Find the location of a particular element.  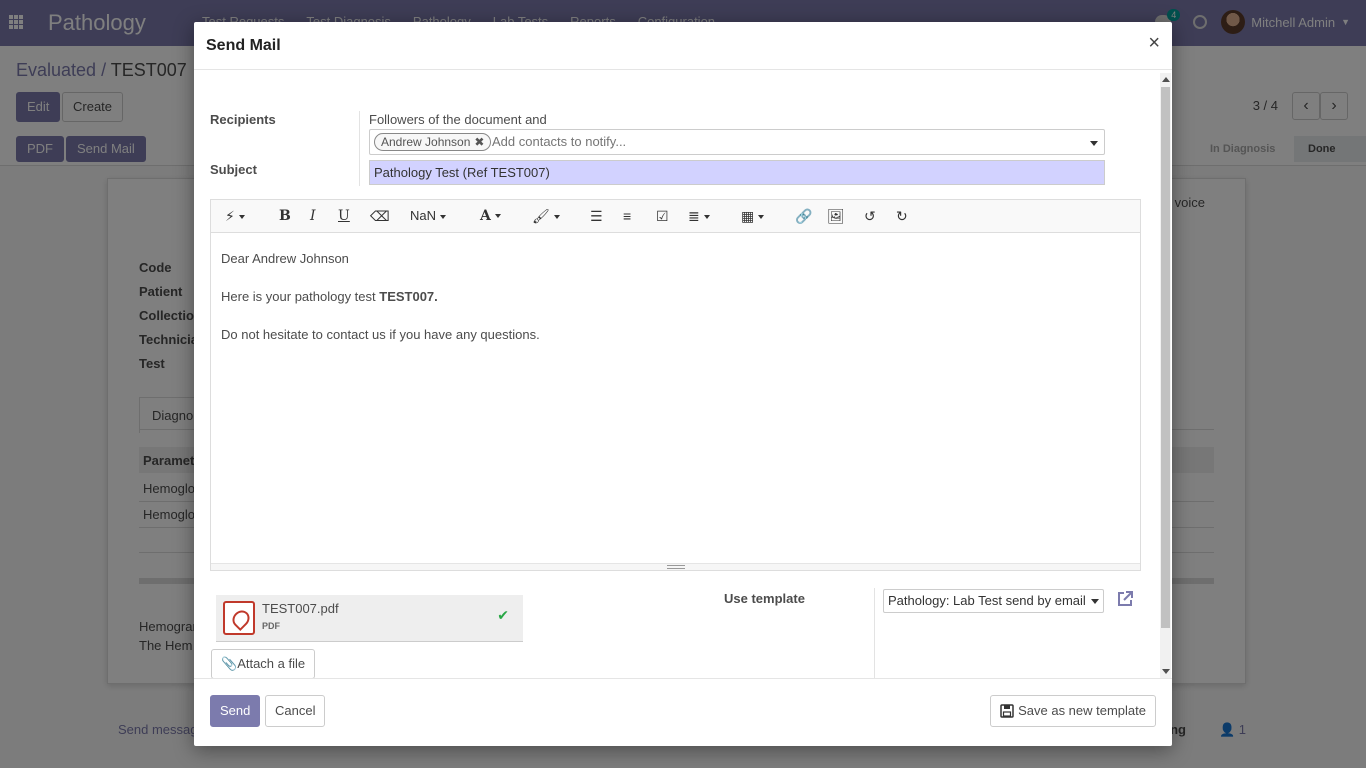

body-test-ref: TEST007. is located at coordinates (408, 296).